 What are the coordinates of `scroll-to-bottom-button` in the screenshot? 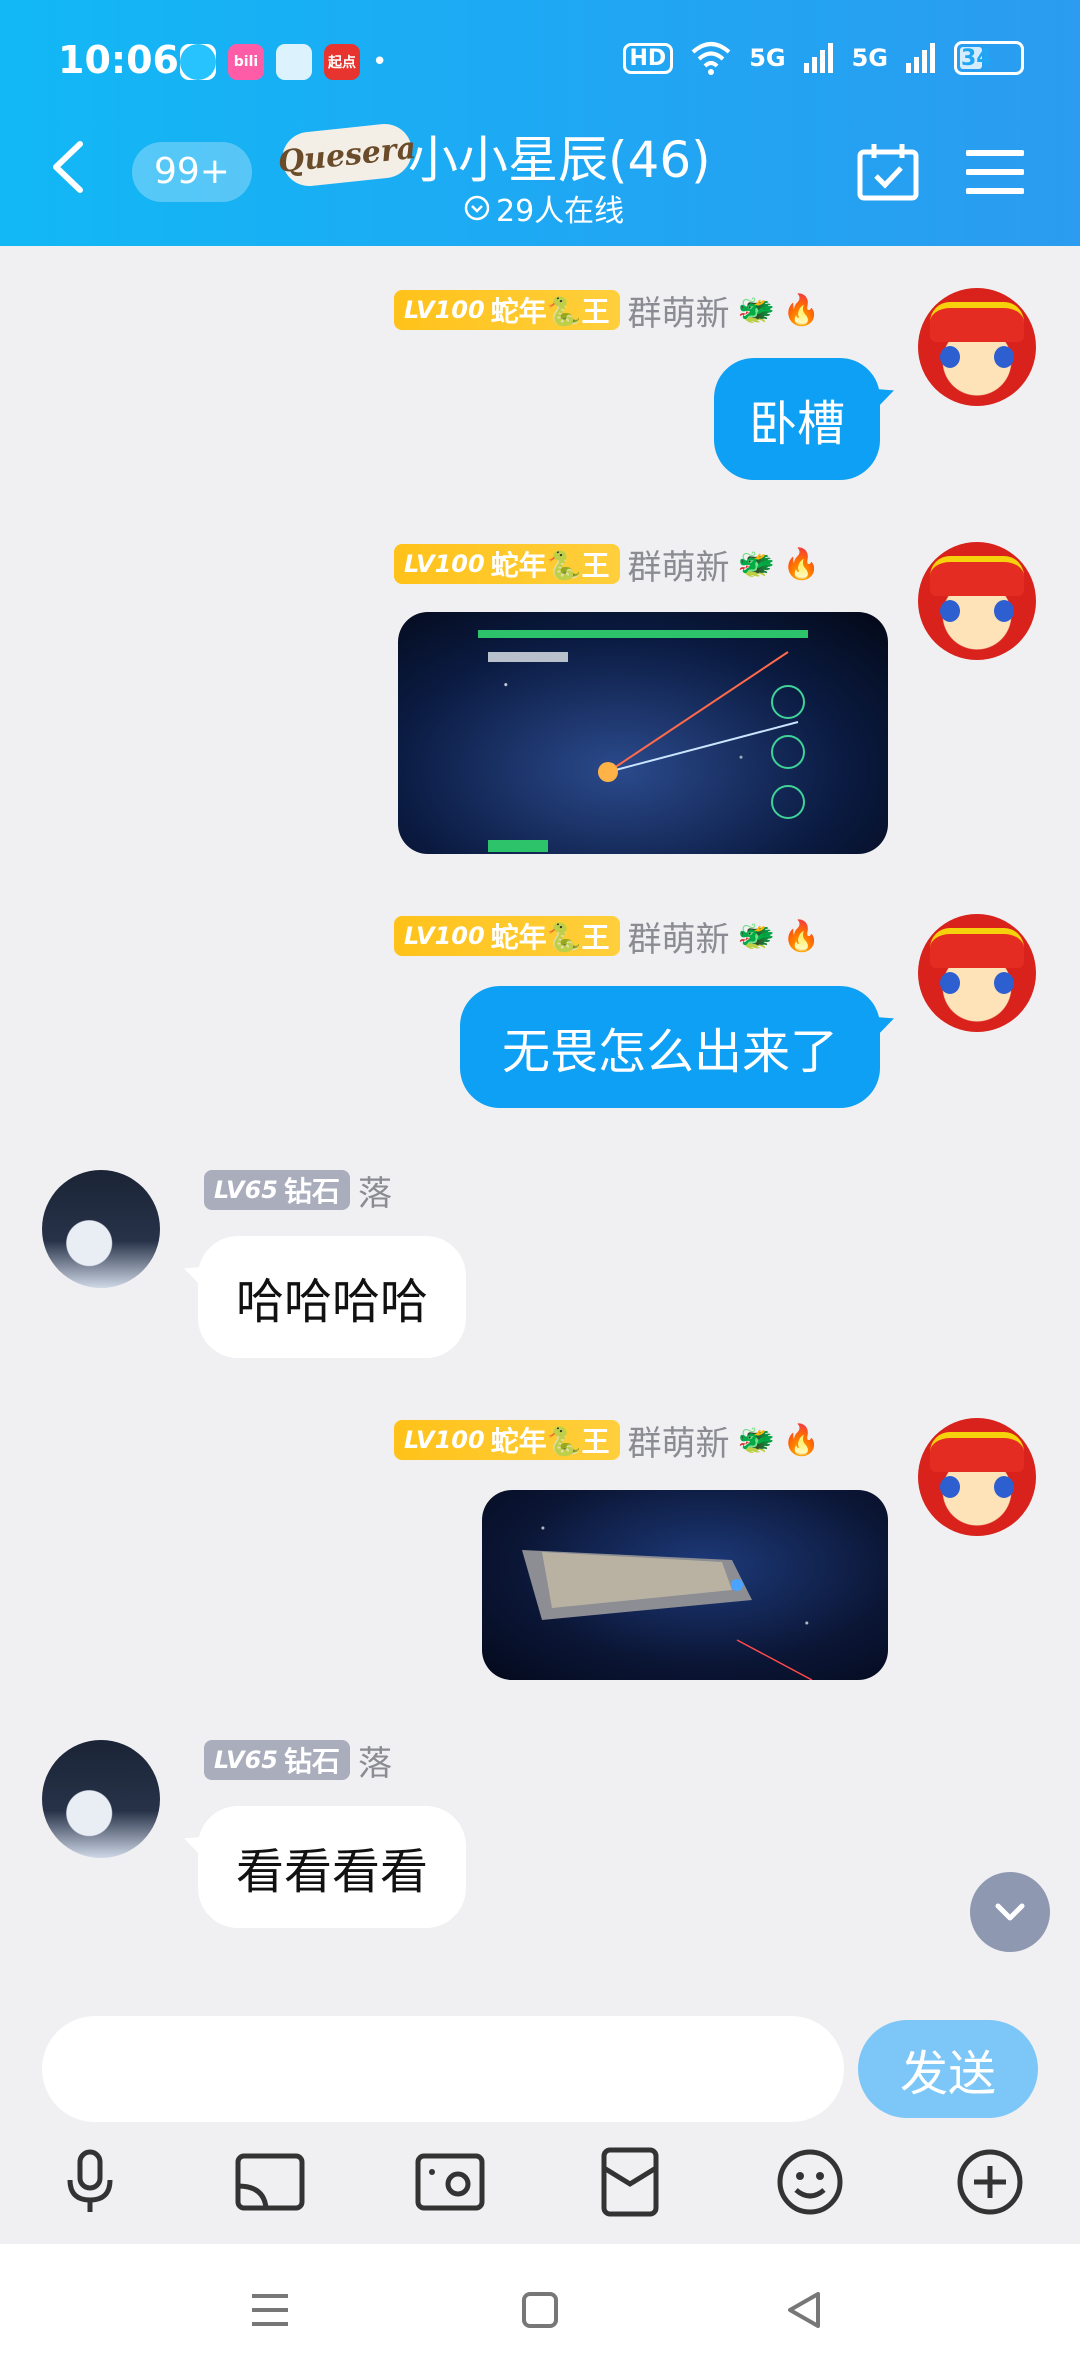 It's located at (1010, 1912).